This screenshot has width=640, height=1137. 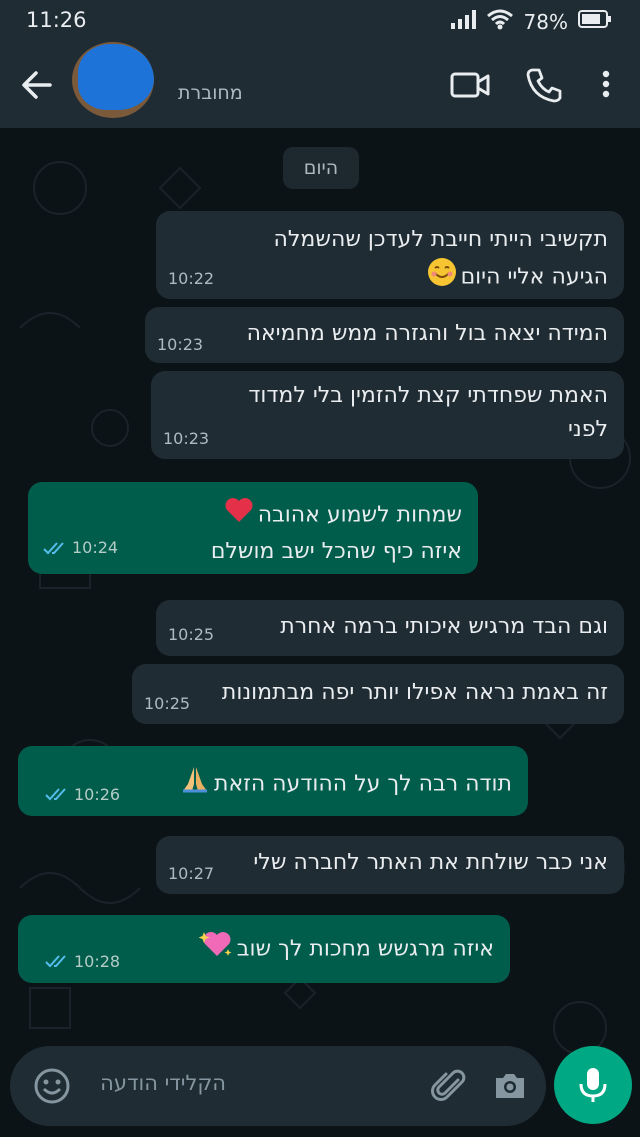 I want to click on message-text: אני כבר שולחת את האתר לחברה שלי, so click(x=430, y=862).